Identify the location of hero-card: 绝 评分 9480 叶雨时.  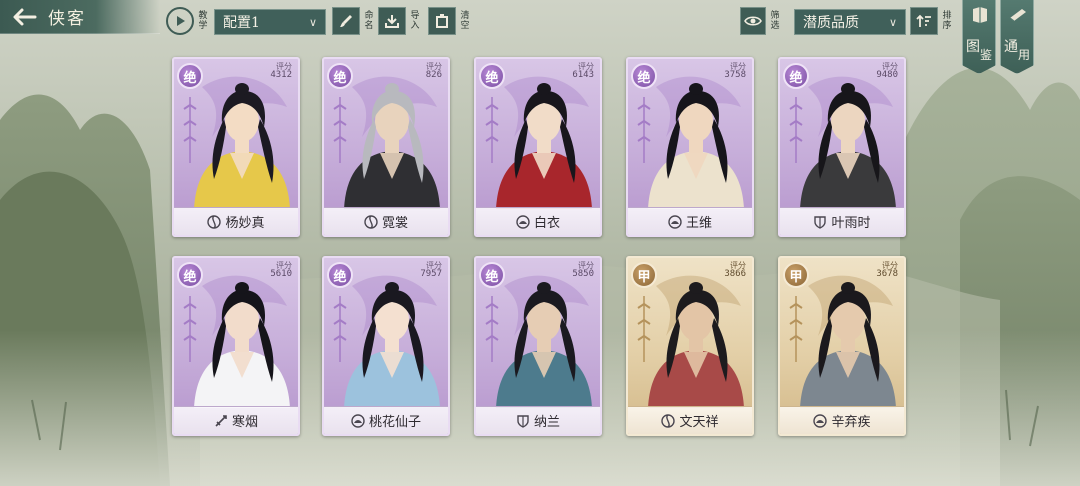
(842, 147).